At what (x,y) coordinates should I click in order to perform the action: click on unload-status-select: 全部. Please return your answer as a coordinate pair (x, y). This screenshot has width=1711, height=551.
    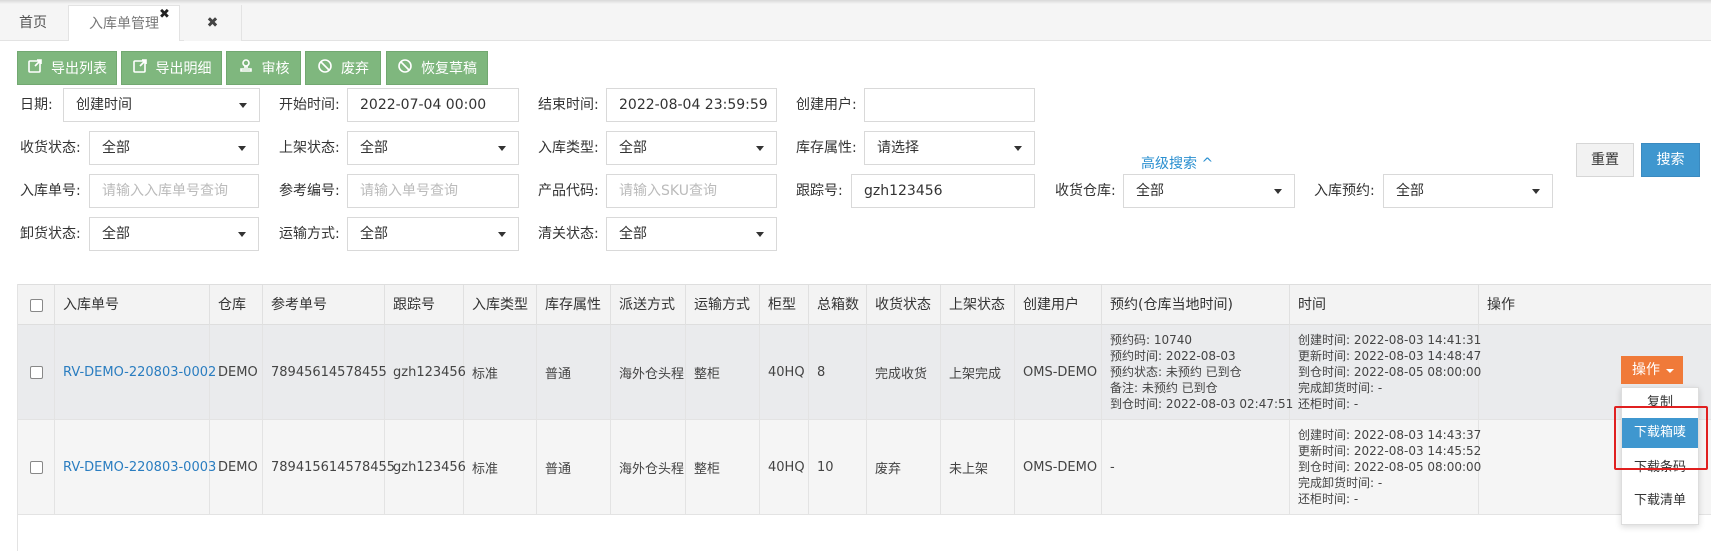
    Looking at the image, I should click on (174, 234).